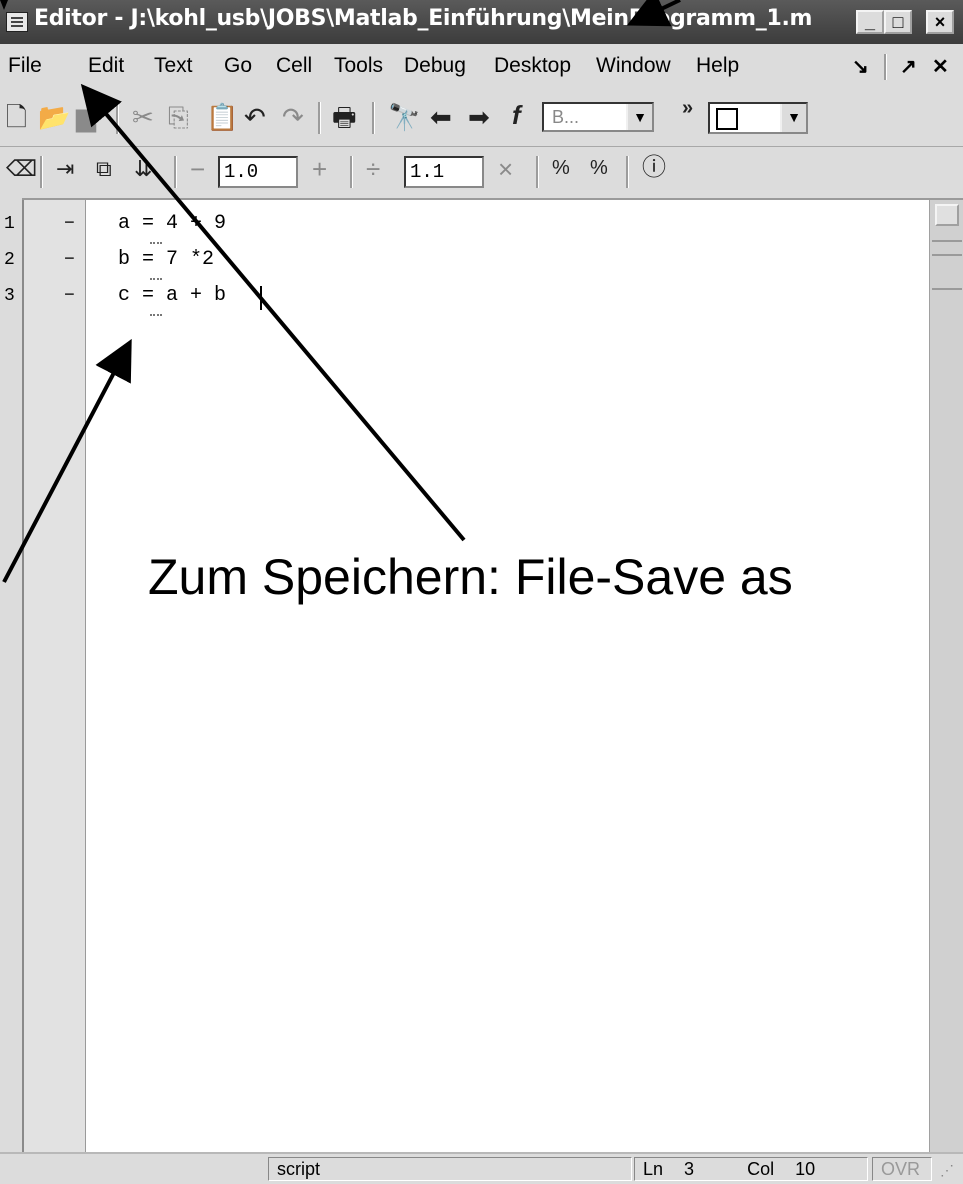 The width and height of the screenshot is (963, 1184). I want to click on cut-icon: ✂, so click(143, 117).